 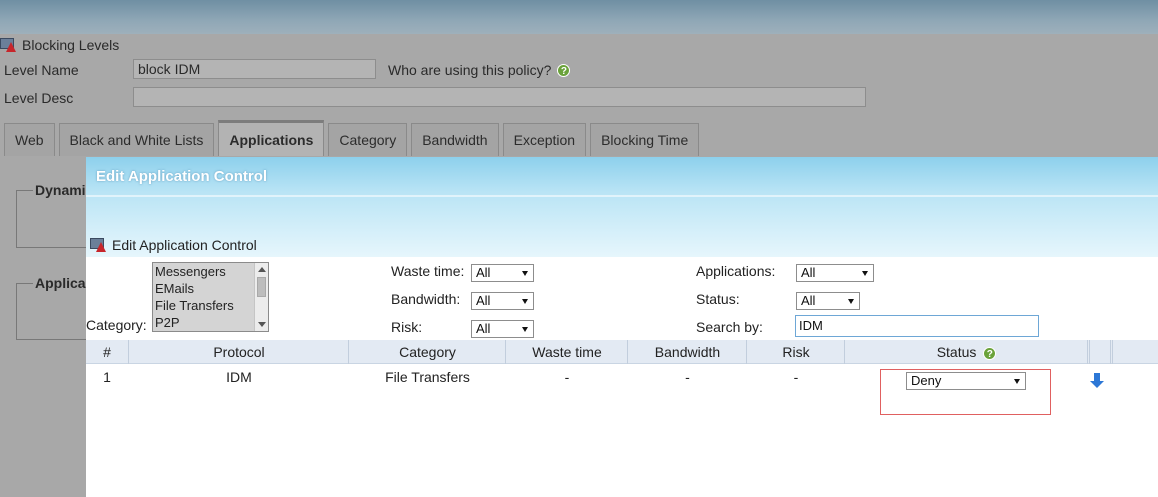 What do you see at coordinates (796, 352) in the screenshot?
I see `col-risk-header: Risk` at bounding box center [796, 352].